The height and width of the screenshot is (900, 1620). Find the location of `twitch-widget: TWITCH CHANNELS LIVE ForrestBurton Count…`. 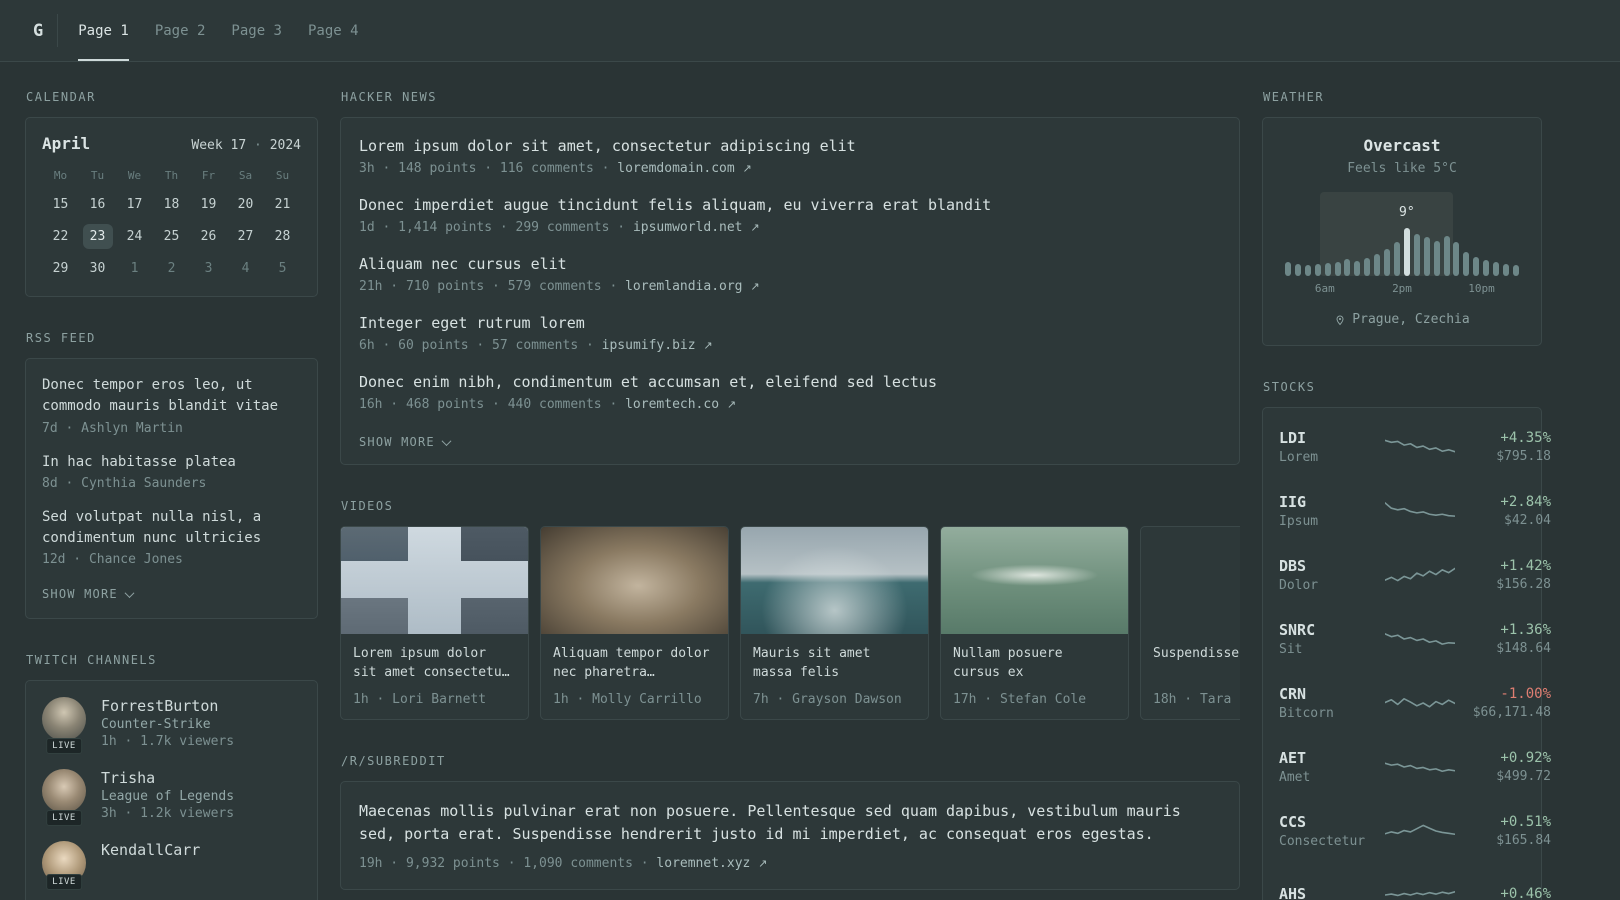

twitch-widget: TWITCH CHANNELS LIVE ForrestBurton Count… is located at coordinates (171, 776).